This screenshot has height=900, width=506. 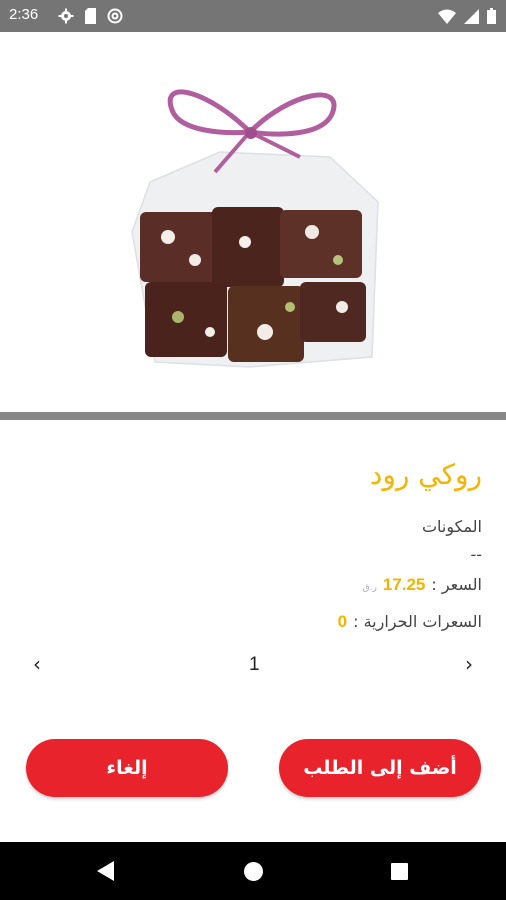 What do you see at coordinates (253, 873) in the screenshot?
I see `home-icon` at bounding box center [253, 873].